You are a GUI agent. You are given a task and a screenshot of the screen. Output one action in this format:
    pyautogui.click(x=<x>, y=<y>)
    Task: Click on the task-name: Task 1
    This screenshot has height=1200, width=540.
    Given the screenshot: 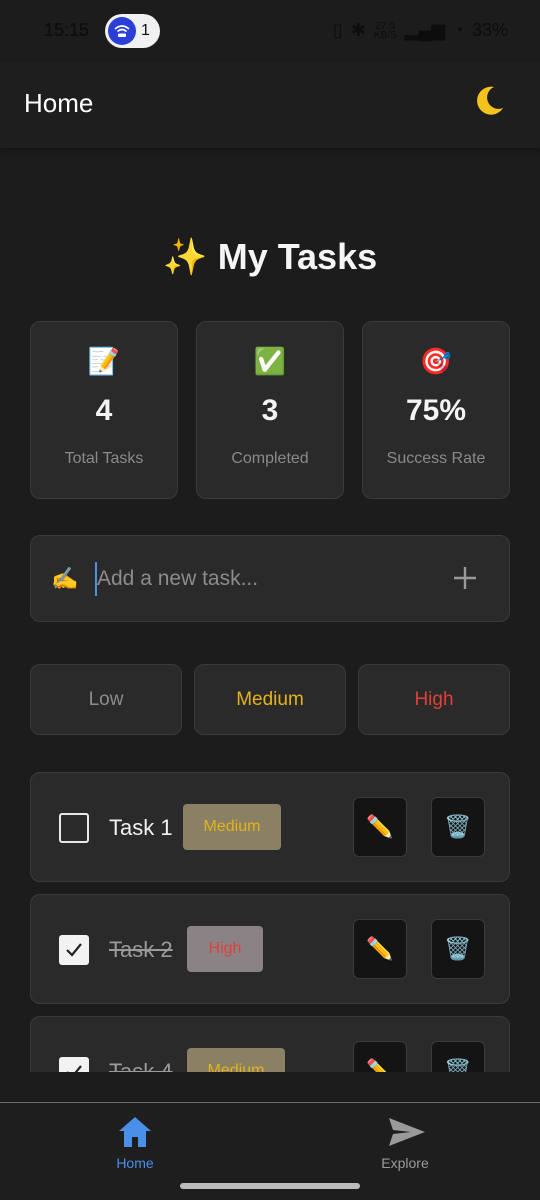 What is the action you would take?
    pyautogui.click(x=141, y=827)
    